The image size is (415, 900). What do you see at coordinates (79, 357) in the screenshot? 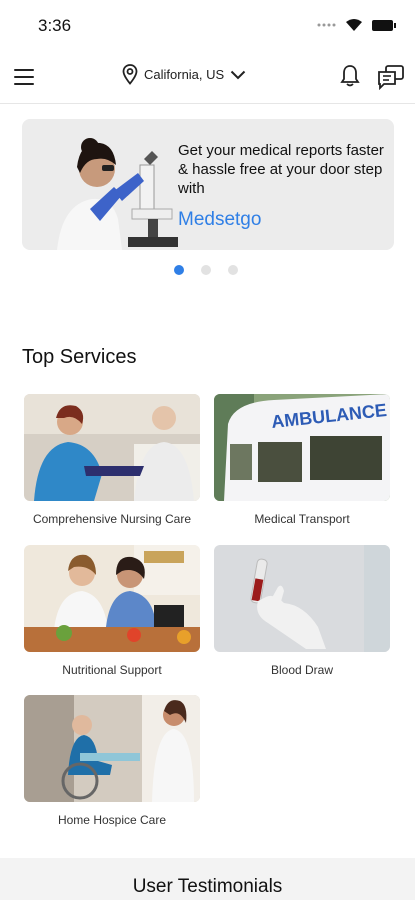
I see `section-title-top-services: Top Services` at bounding box center [79, 357].